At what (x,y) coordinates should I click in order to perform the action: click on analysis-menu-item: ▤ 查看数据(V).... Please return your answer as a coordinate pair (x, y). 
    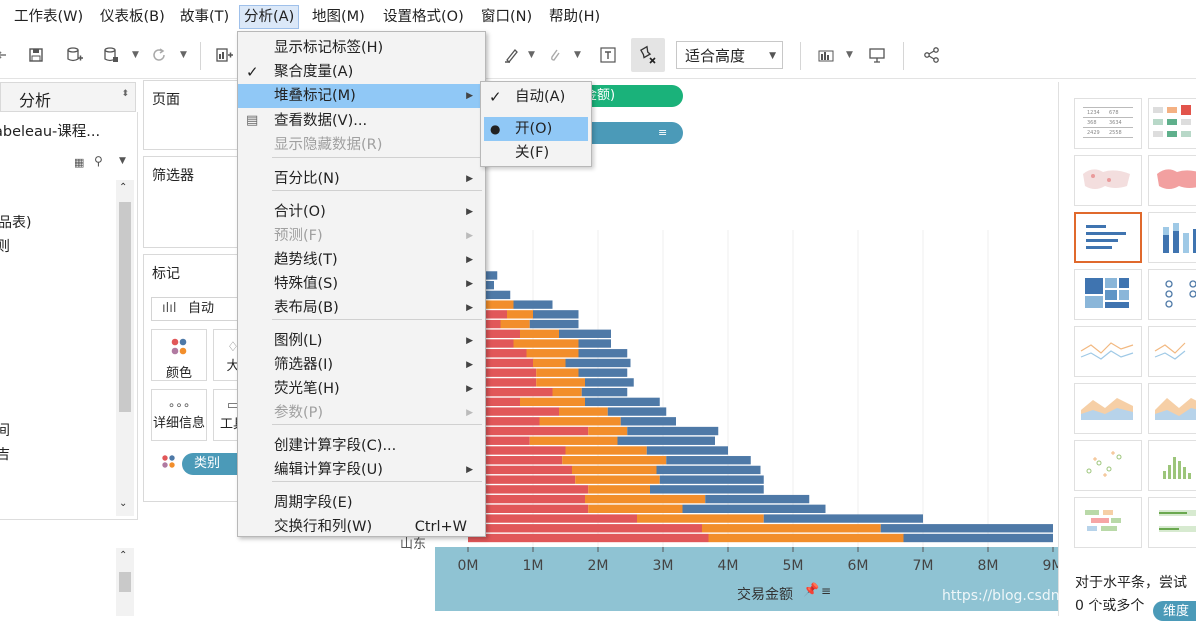
    Looking at the image, I should click on (361, 121).